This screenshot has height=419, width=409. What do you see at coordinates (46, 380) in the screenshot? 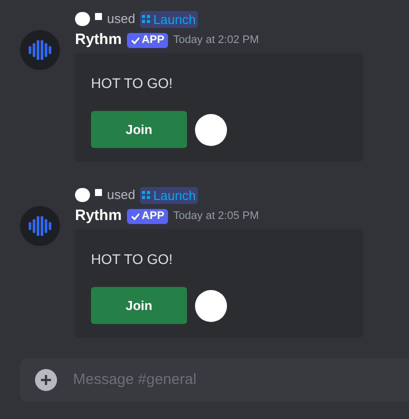
I see `add-icon` at bounding box center [46, 380].